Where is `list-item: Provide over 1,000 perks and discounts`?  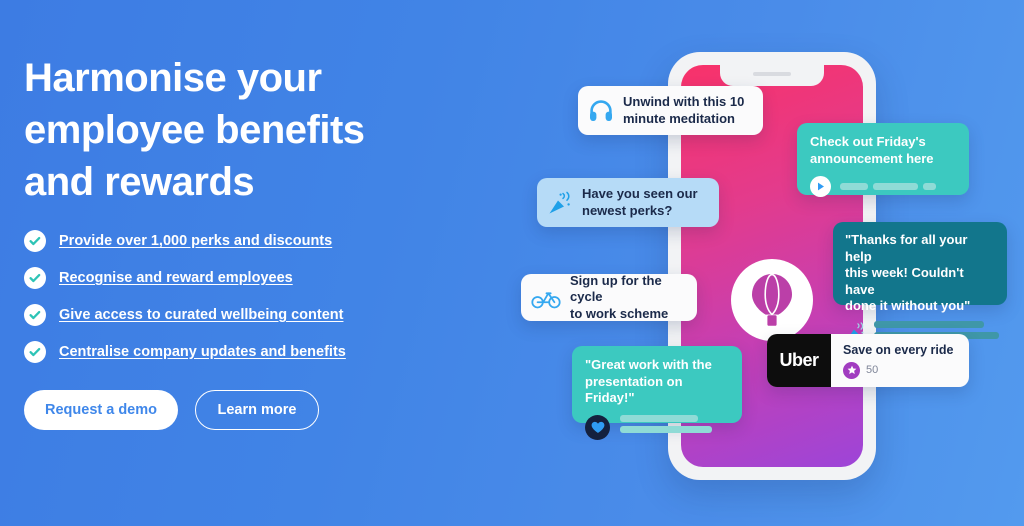 list-item: Provide over 1,000 perks and discounts is located at coordinates (239, 241).